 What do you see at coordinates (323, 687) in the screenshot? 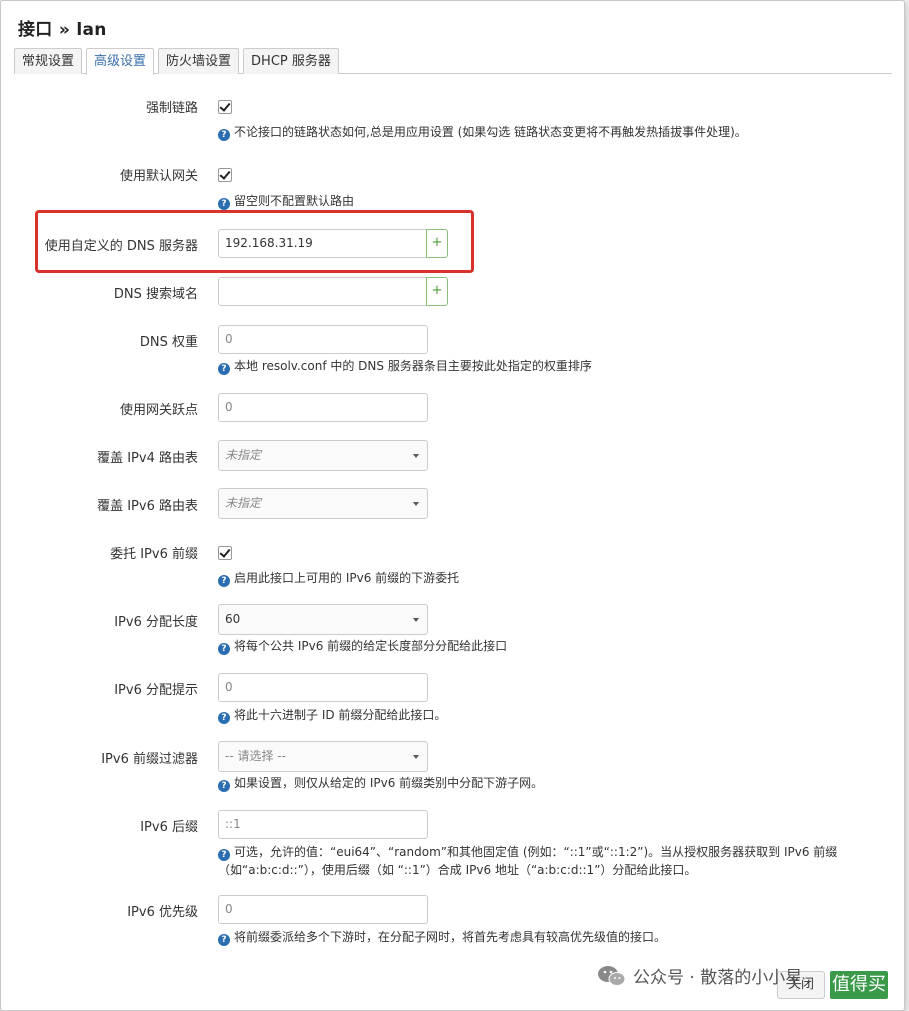
I see `ip6hint-input: 0` at bounding box center [323, 687].